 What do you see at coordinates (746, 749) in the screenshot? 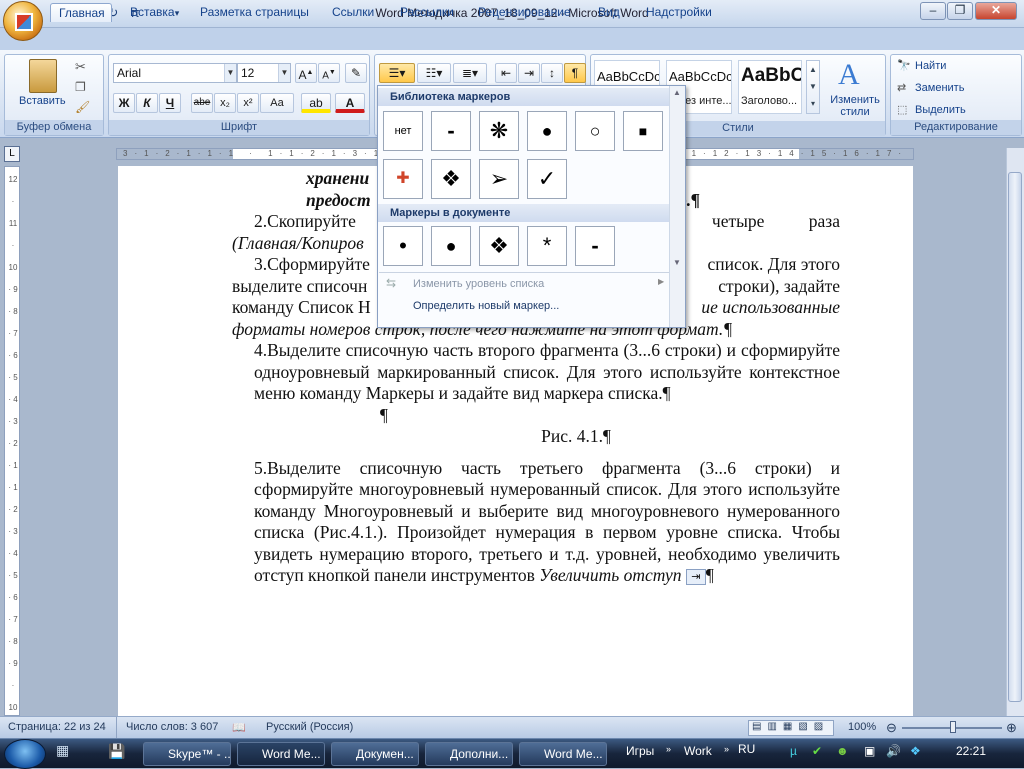
I see `language-indicator: RU` at bounding box center [746, 749].